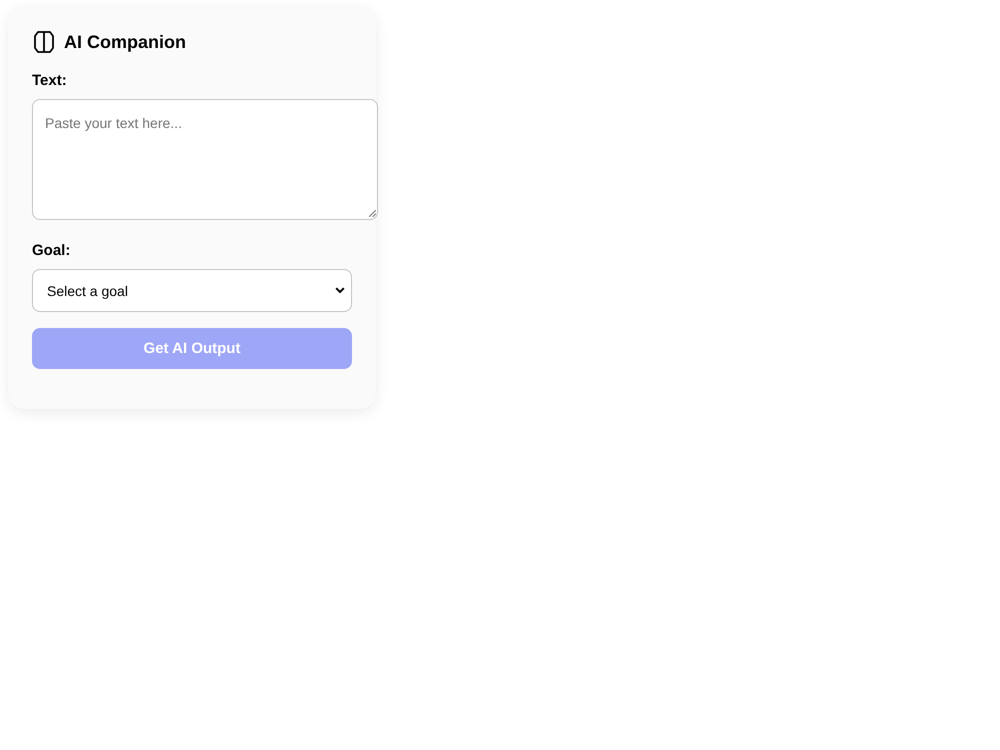  Describe the element at coordinates (51, 251) in the screenshot. I see `field-label: Goal:` at that location.